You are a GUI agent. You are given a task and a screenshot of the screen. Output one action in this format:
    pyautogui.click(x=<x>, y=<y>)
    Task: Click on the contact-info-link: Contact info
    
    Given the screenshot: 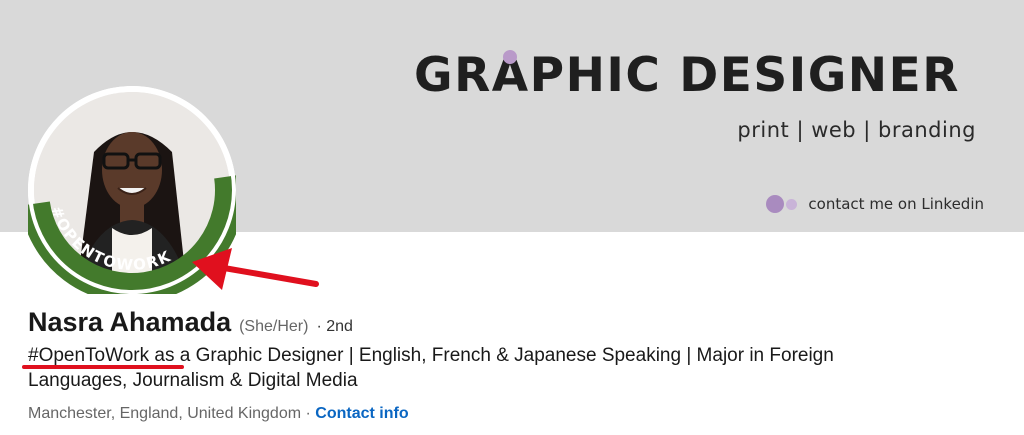 What is the action you would take?
    pyautogui.click(x=361, y=413)
    